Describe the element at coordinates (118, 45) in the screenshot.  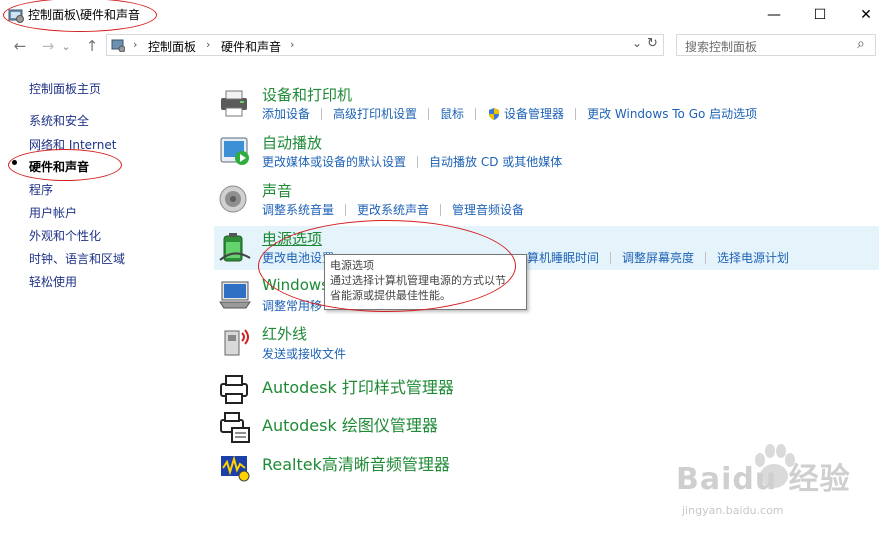
I see `control-panel-small-icon` at that location.